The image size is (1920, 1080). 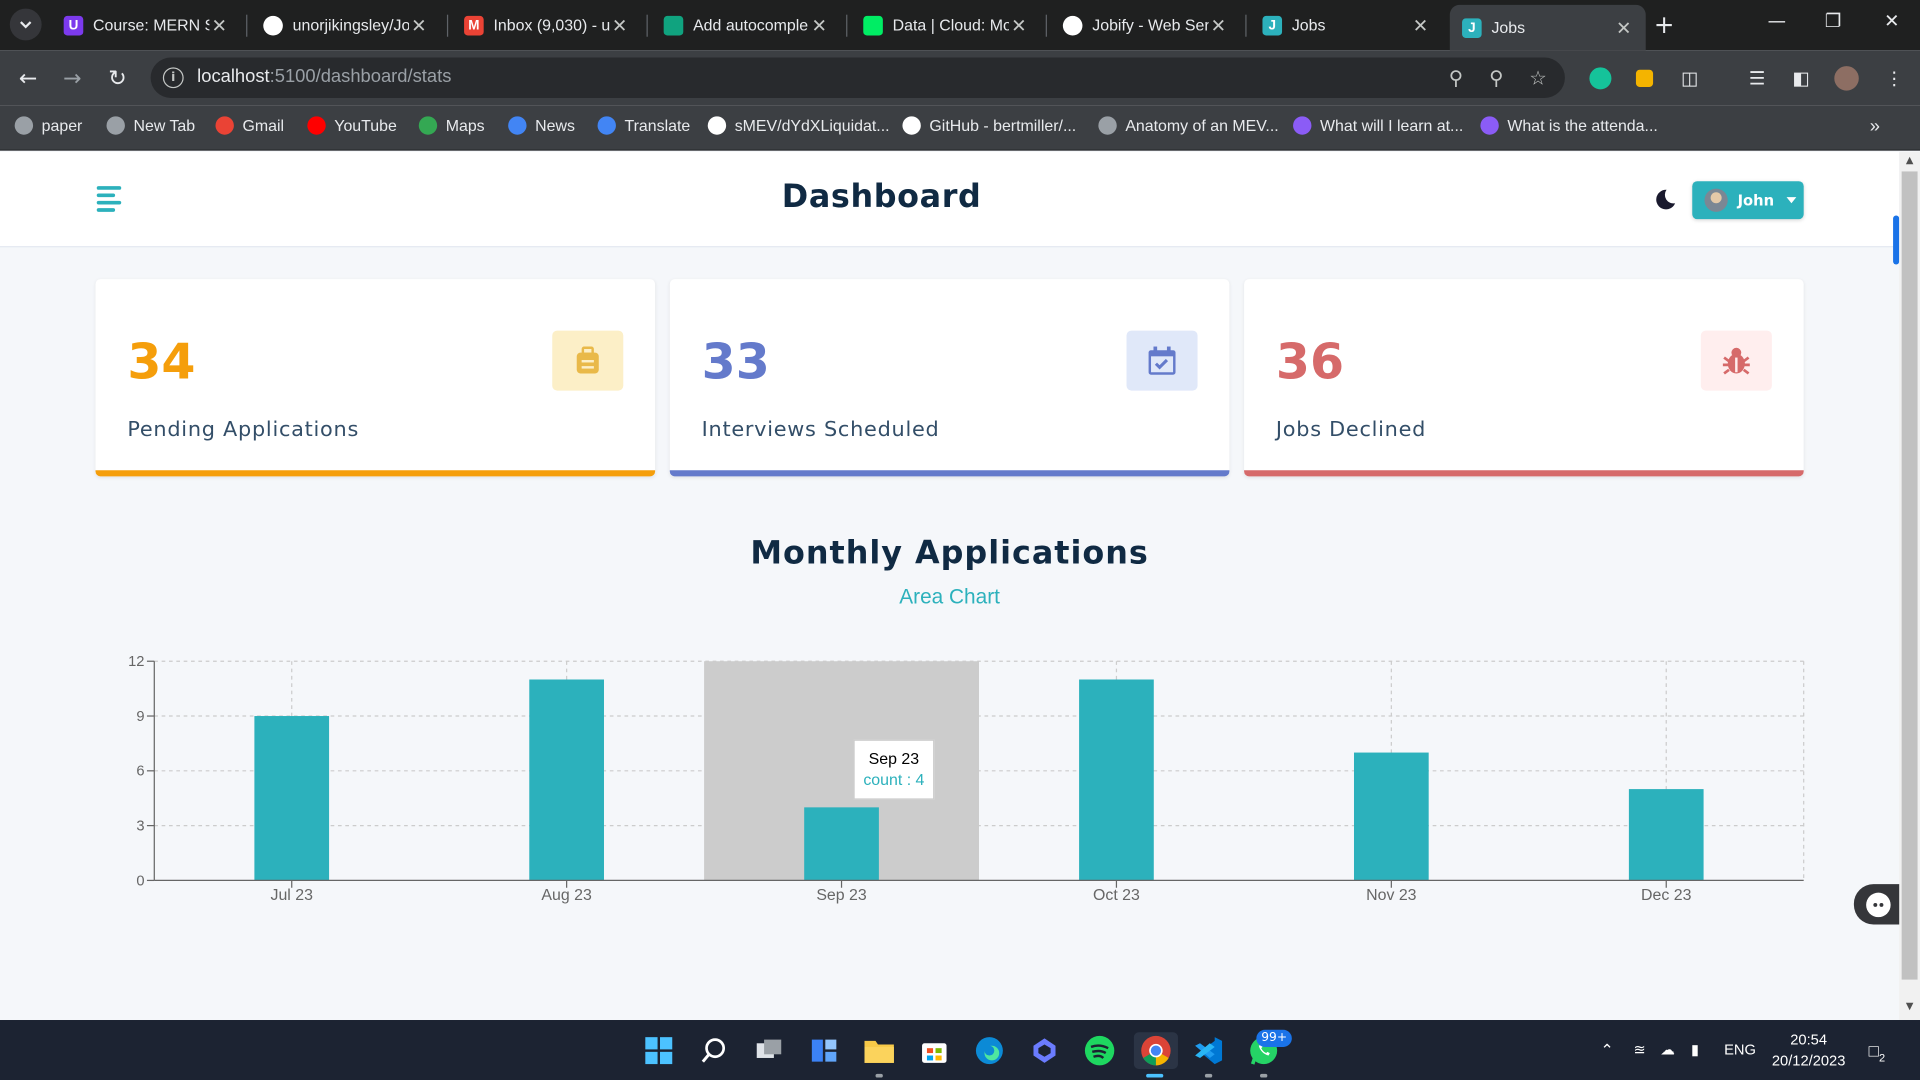 What do you see at coordinates (1639, 1049) in the screenshot?
I see `wifi-icon: ≊` at bounding box center [1639, 1049].